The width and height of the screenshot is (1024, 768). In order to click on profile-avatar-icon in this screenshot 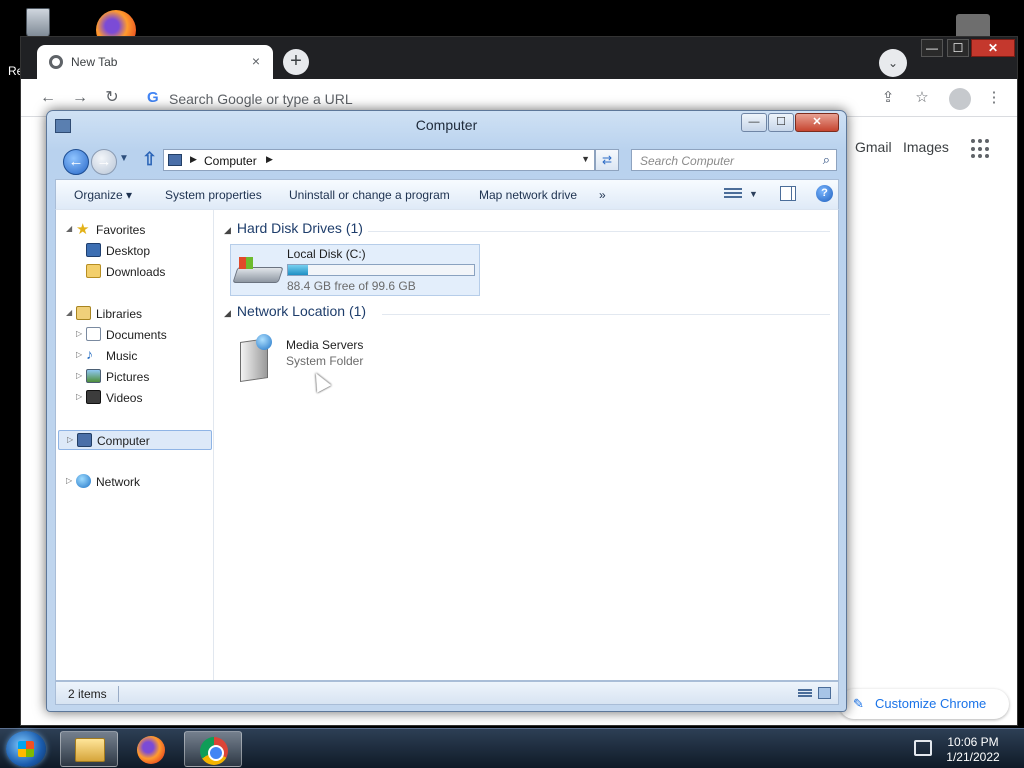, I will do `click(960, 99)`.